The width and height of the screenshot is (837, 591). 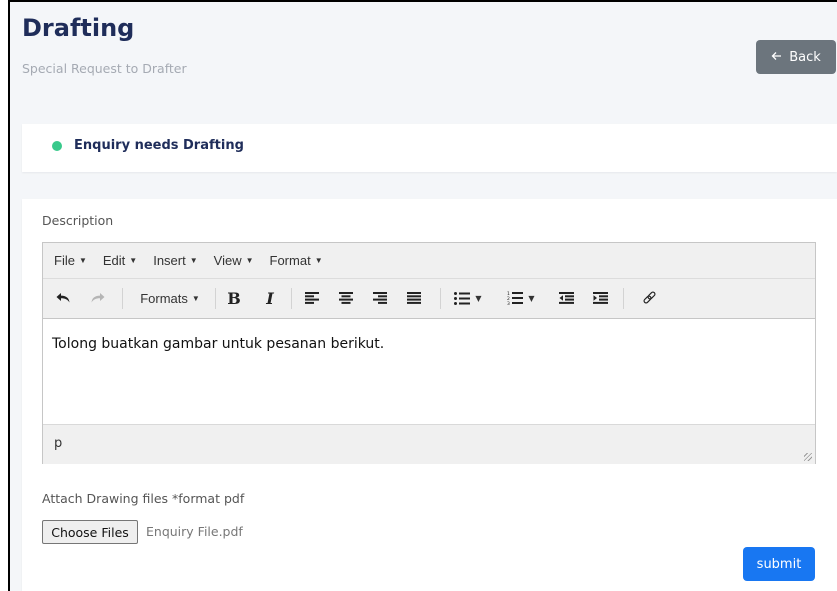 What do you see at coordinates (159, 145) in the screenshot?
I see `status-text: Enquiry needs Drafting` at bounding box center [159, 145].